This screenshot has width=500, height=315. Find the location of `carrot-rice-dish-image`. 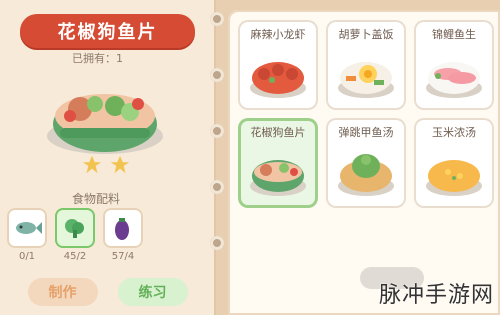

carrot-rice-dish-image is located at coordinates (366, 80).